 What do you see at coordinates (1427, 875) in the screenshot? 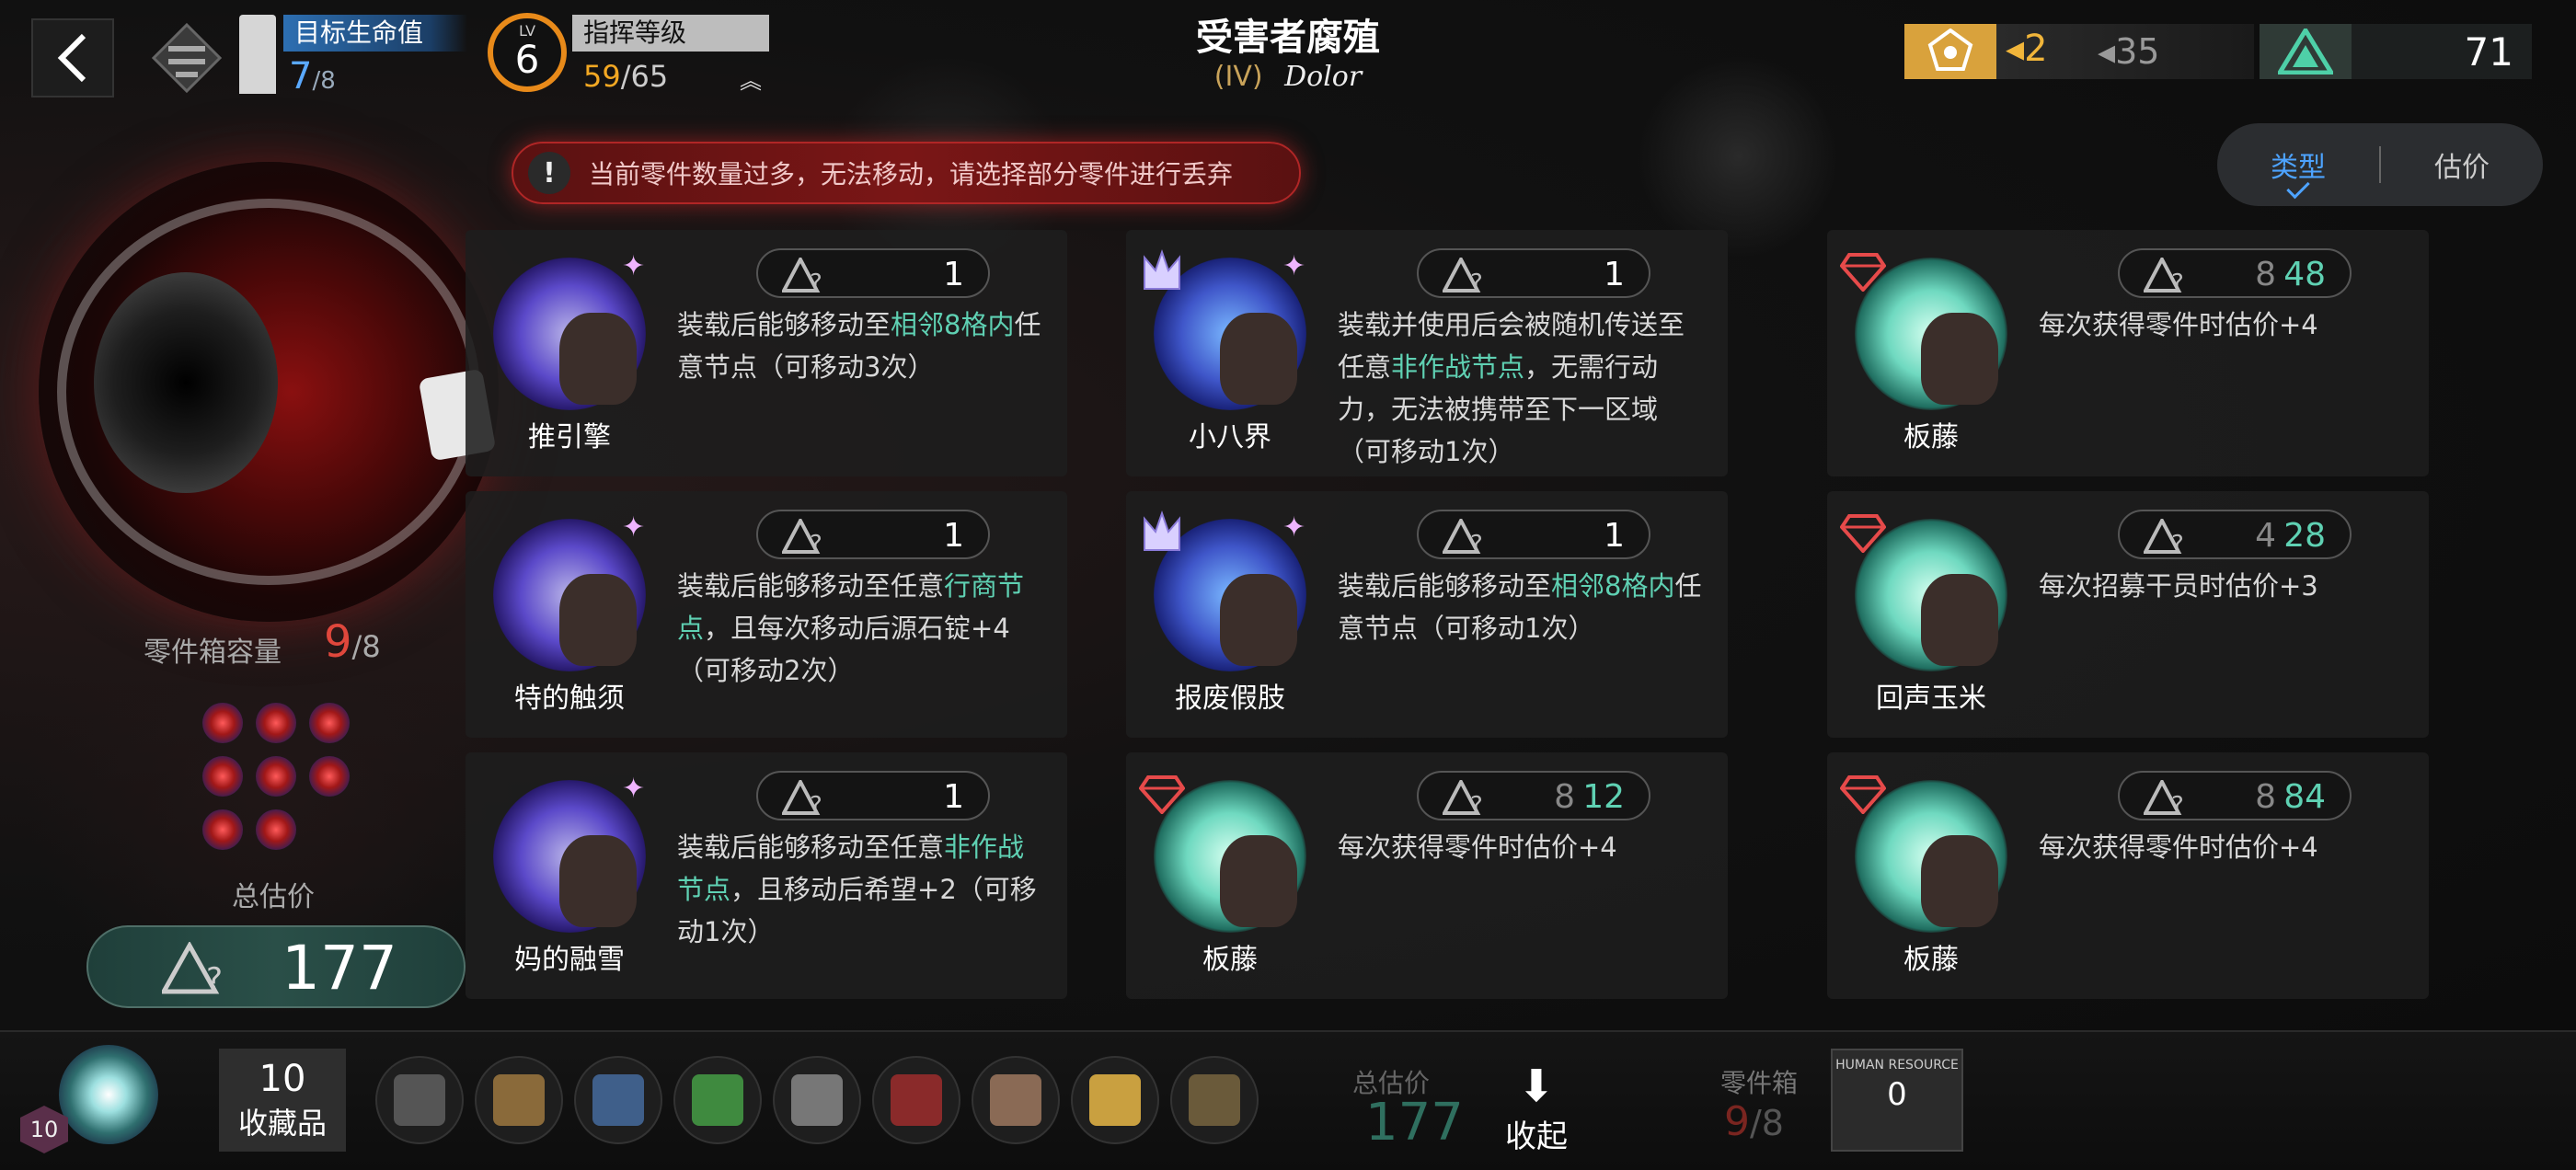
I see `part-card: 板藤 ? 8 12 每次获得零件时估价+4` at bounding box center [1427, 875].